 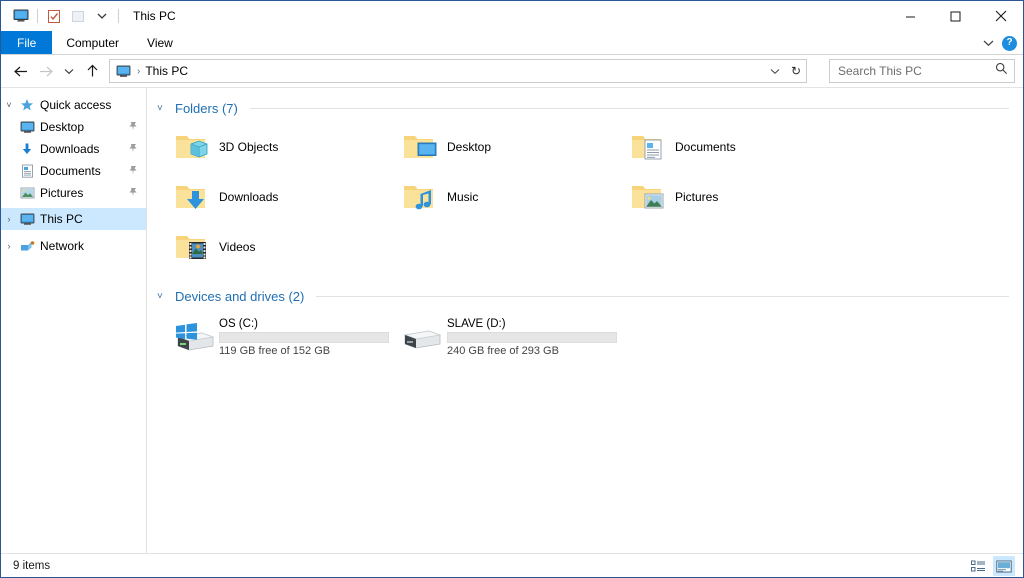 What do you see at coordinates (154, 16) in the screenshot?
I see `window-title: This PC` at bounding box center [154, 16].